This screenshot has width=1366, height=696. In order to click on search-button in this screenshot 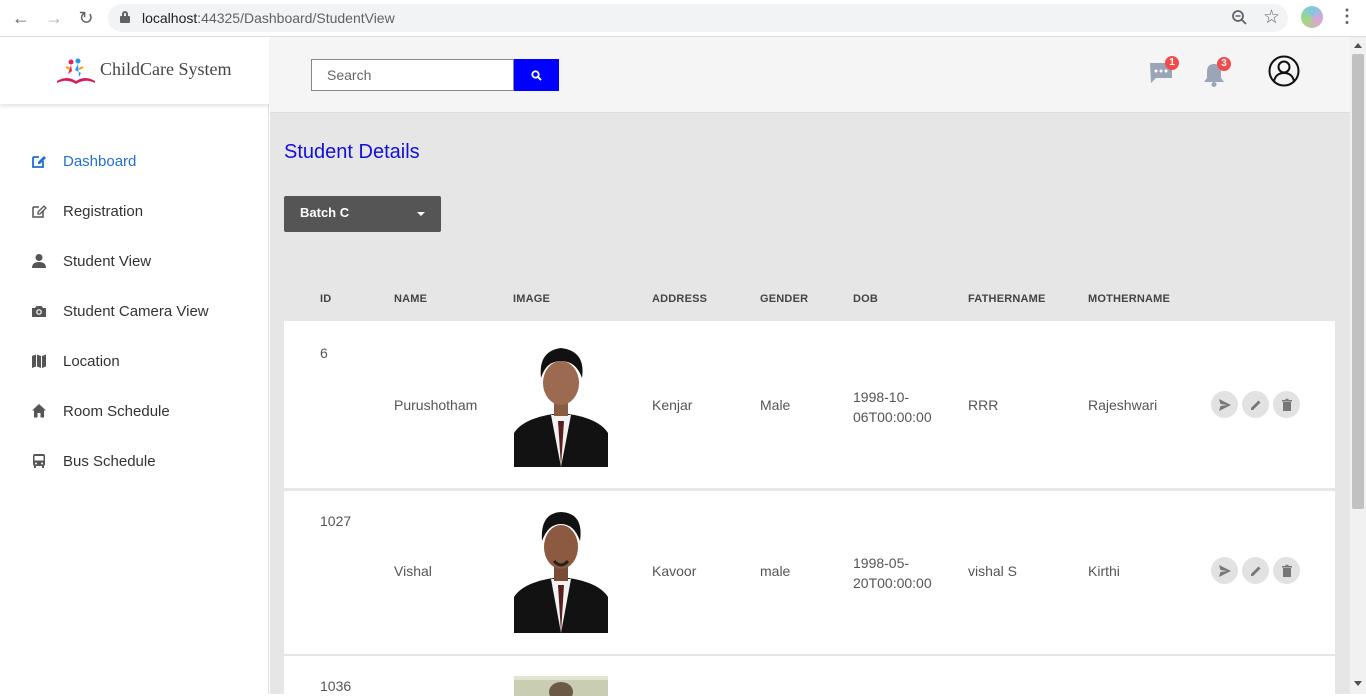, I will do `click(536, 75)`.